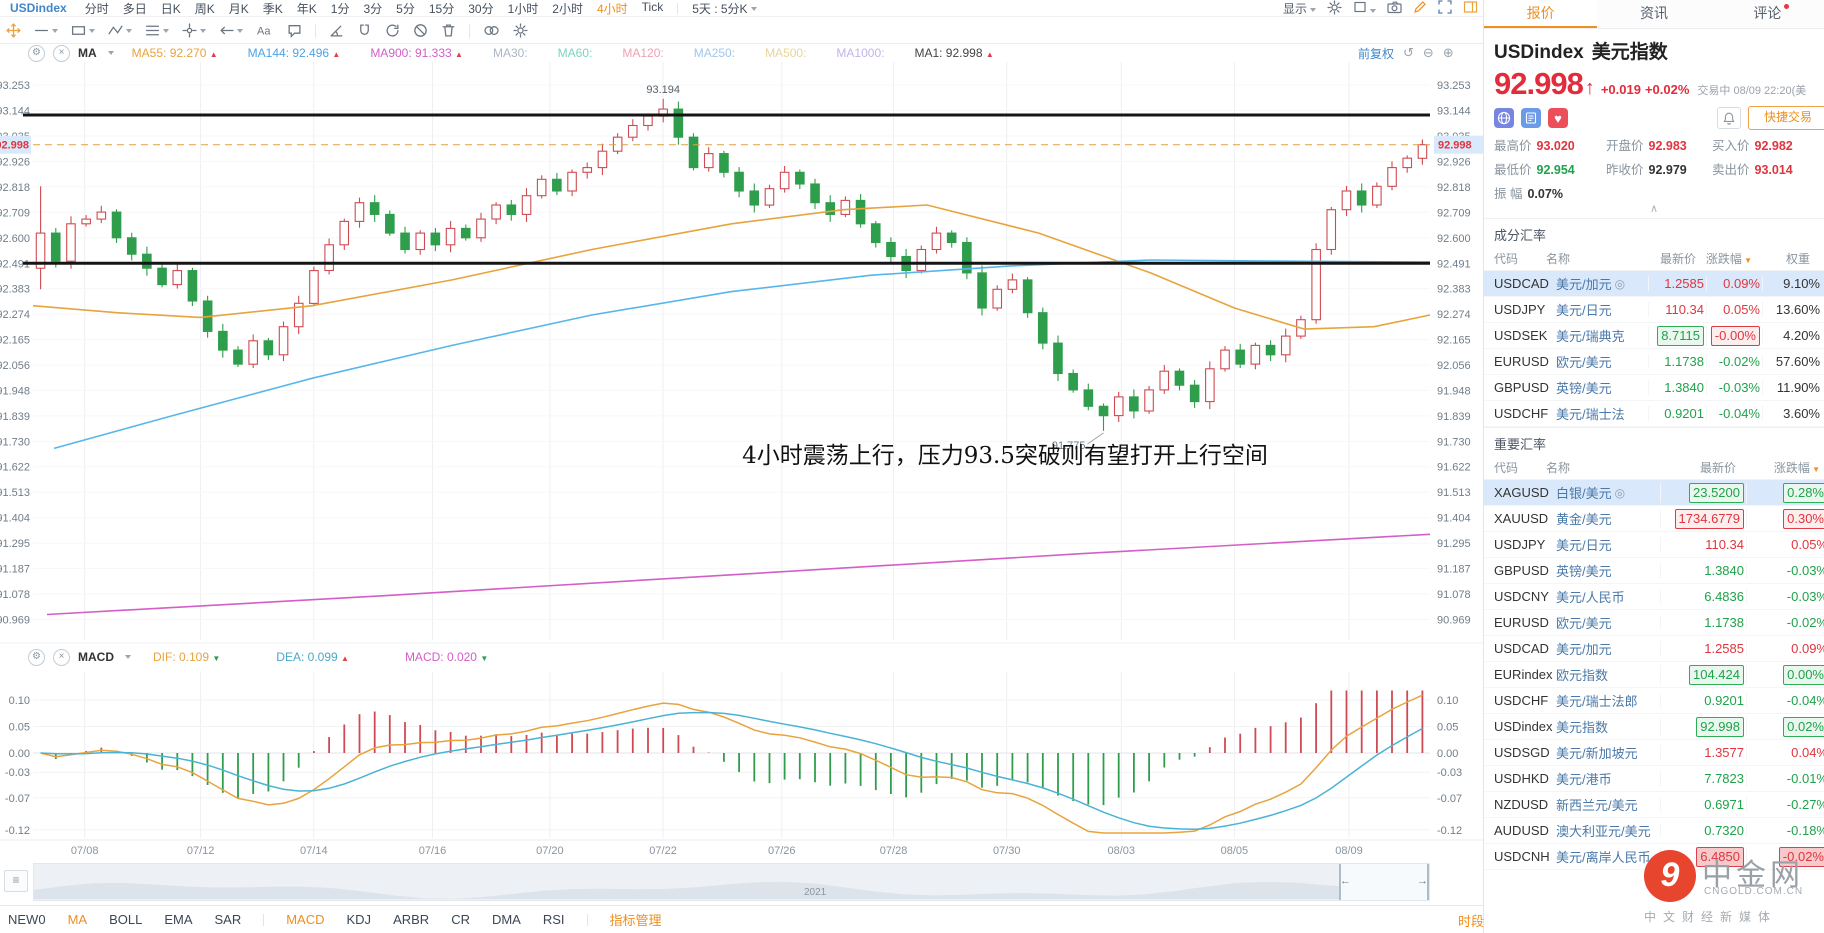  Describe the element at coordinates (612, 8) in the screenshot. I see `period-4小时: 4小时` at that location.